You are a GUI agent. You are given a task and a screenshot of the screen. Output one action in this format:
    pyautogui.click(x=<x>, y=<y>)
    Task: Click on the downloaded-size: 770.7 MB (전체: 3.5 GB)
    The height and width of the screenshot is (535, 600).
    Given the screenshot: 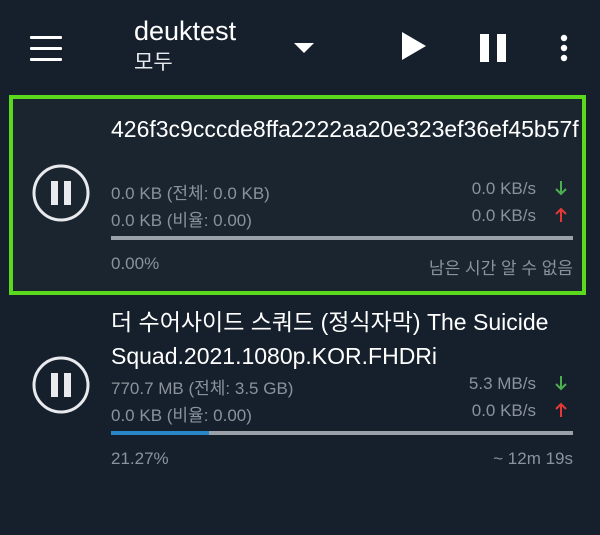 What is the action you would take?
    pyautogui.click(x=202, y=388)
    